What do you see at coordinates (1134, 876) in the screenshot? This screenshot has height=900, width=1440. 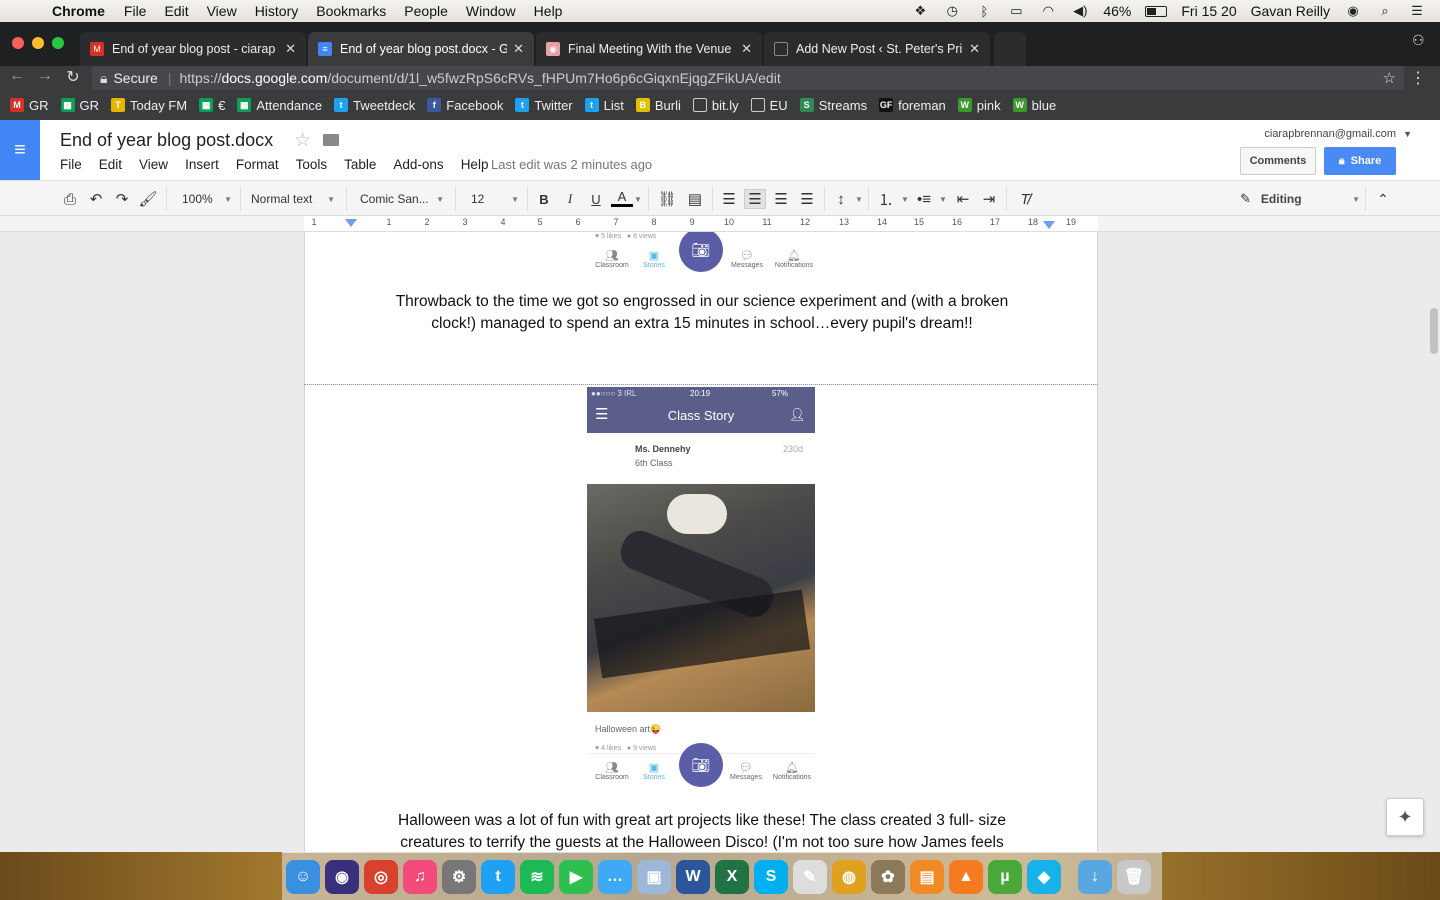 I see `trash-icon: 🗑` at bounding box center [1134, 876].